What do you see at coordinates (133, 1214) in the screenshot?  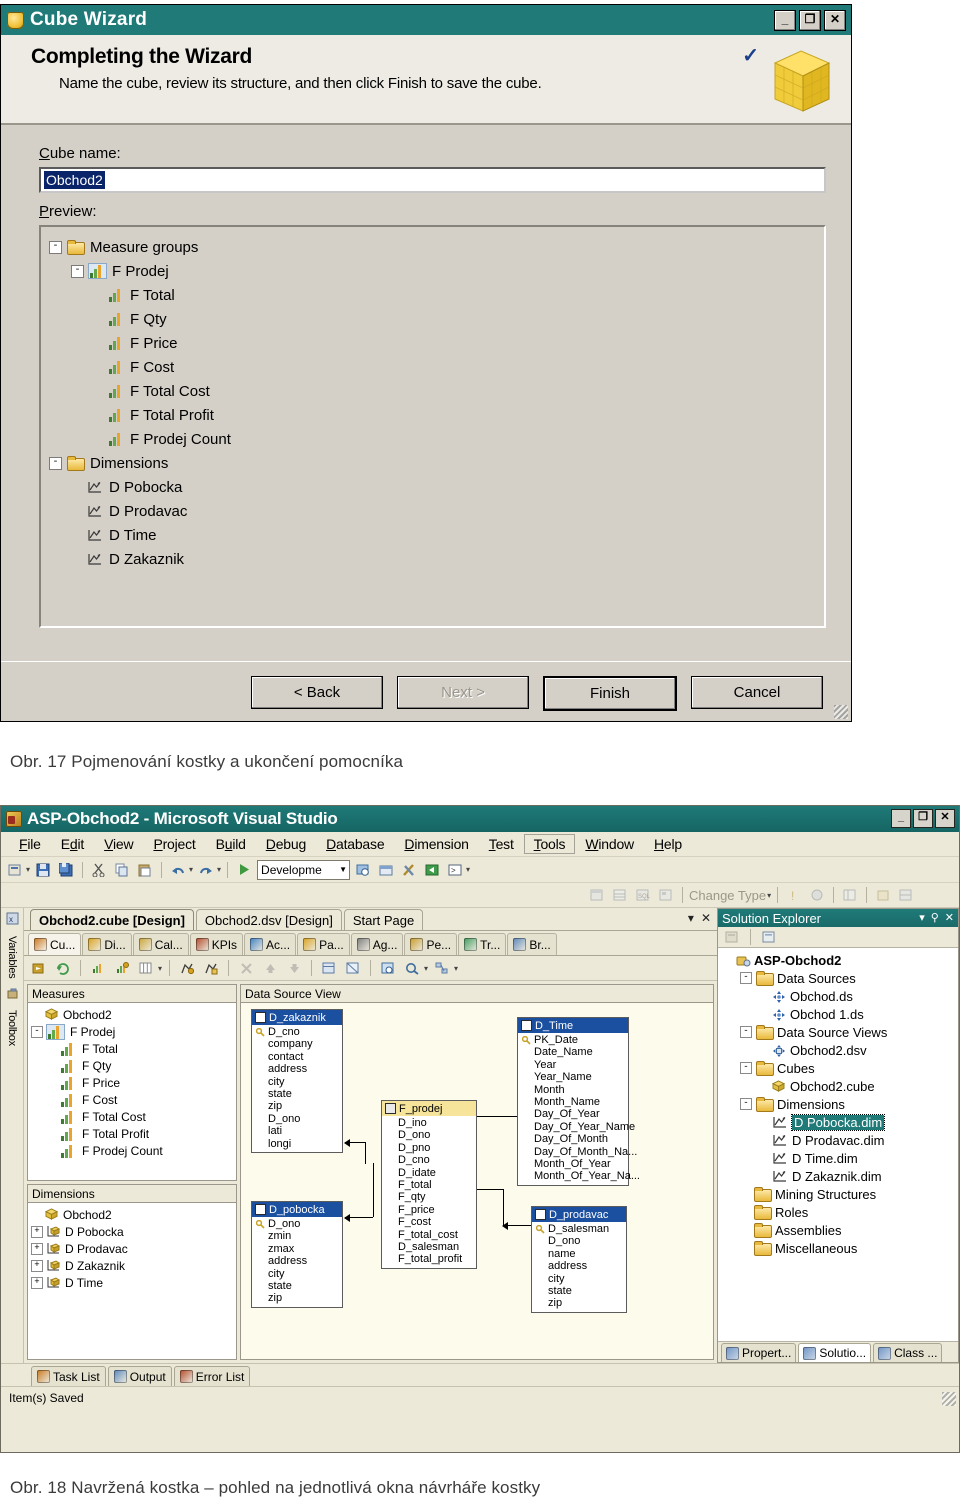 I see `dimension-row: Obchod2` at bounding box center [133, 1214].